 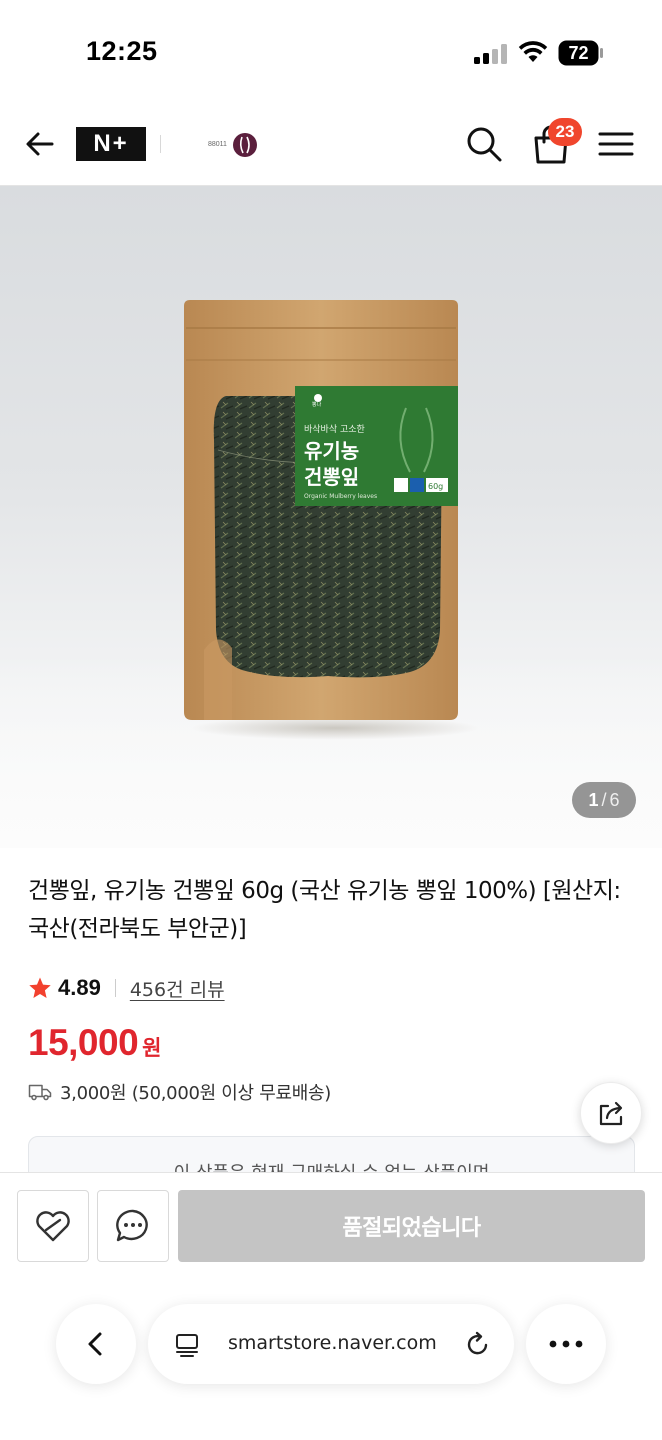 What do you see at coordinates (614, 799) in the screenshot?
I see `total-pages: 6` at bounding box center [614, 799].